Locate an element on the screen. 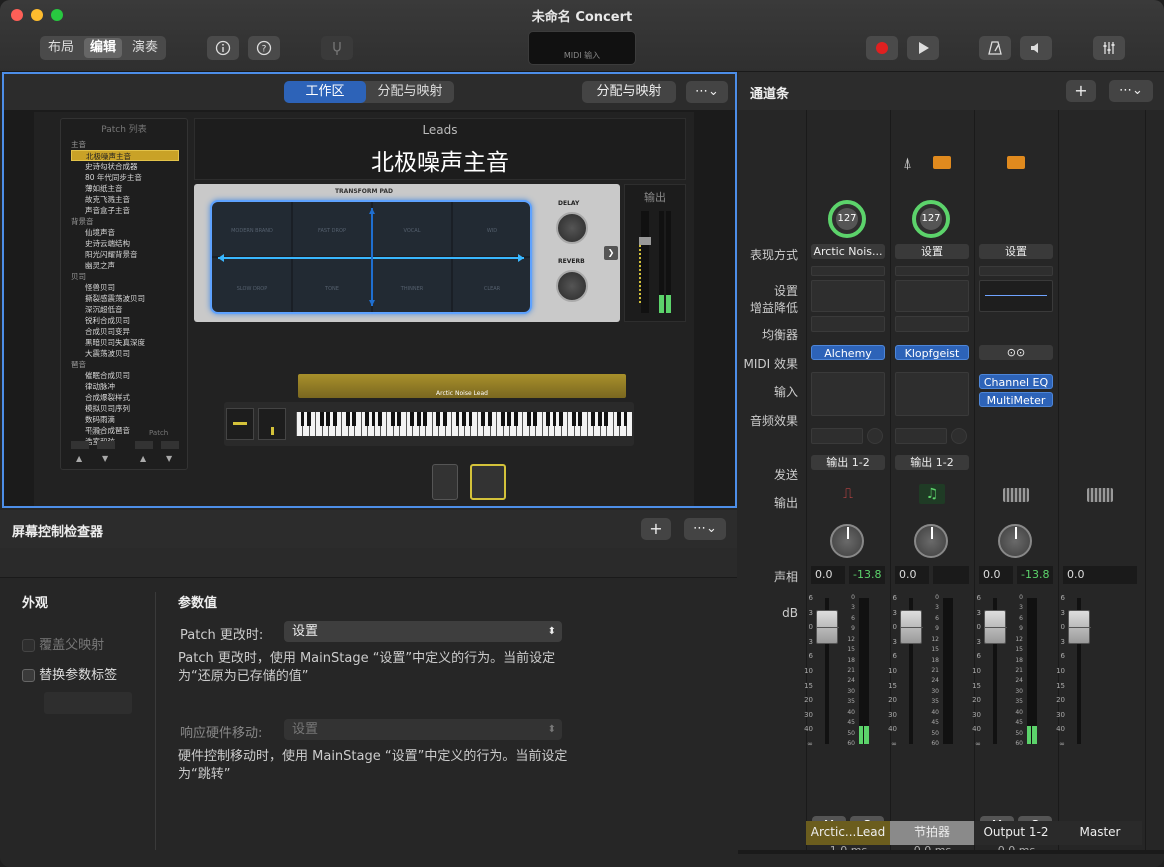 The image size is (1164, 867). set-field is located at coordinates (80, 445).